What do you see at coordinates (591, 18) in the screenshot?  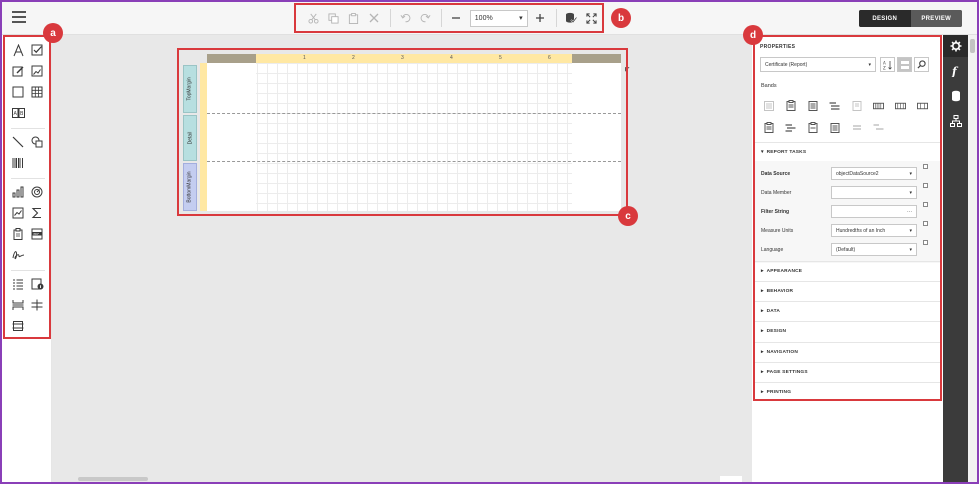 I see `fullscreen-icon` at bounding box center [591, 18].